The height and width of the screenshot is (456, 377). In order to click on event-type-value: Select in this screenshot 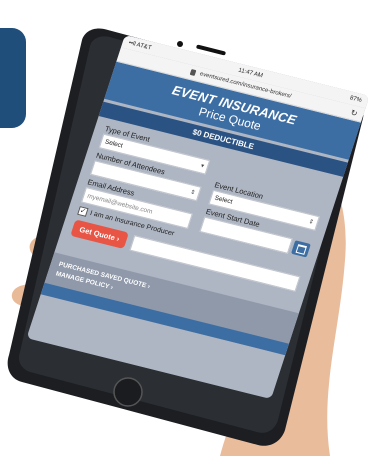, I will do `click(113, 144)`.